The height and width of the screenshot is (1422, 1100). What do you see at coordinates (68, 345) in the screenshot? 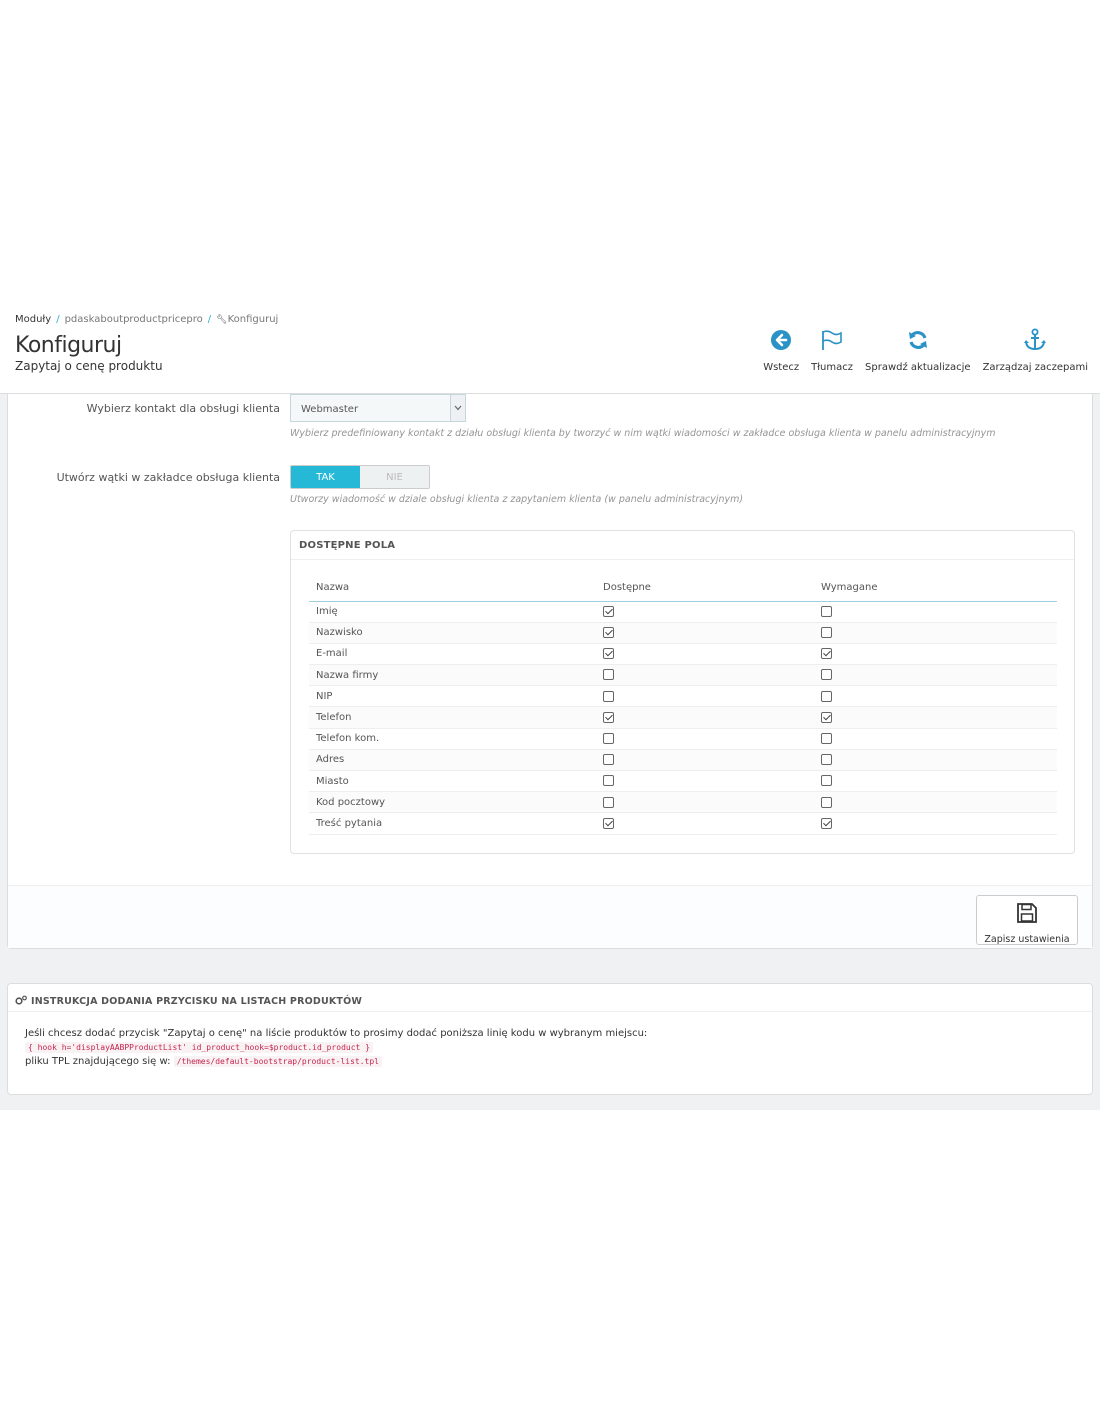
I see `page-title: Konfiguruj` at bounding box center [68, 345].